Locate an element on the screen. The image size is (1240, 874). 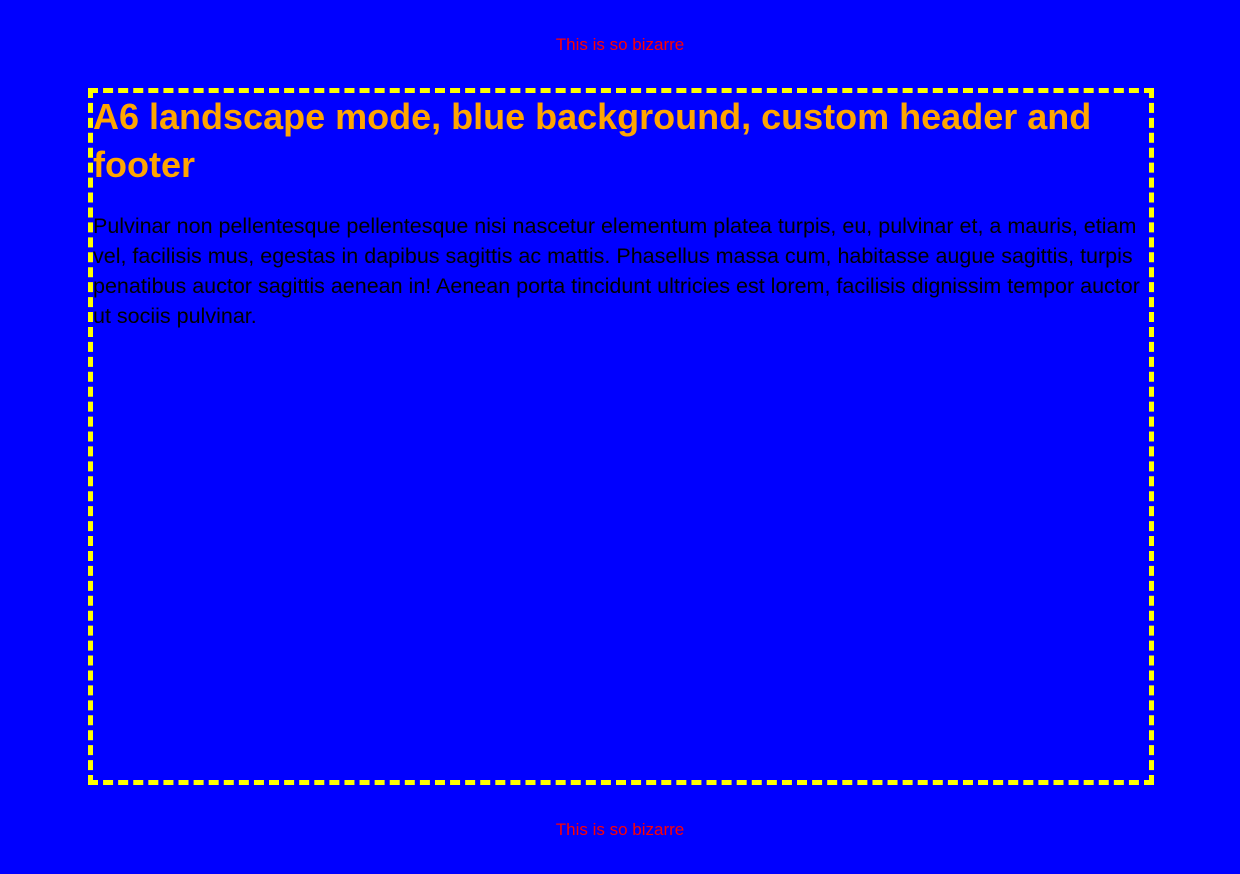
page-header: This is so bizarre is located at coordinates (620, 44).